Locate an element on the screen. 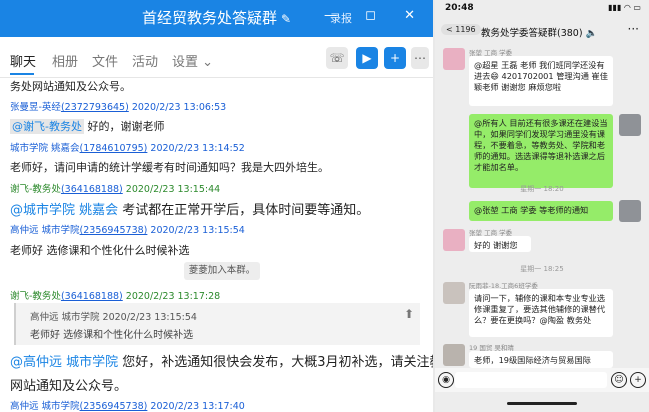 The image size is (649, 412). more-icon: ··· is located at coordinates (633, 29).